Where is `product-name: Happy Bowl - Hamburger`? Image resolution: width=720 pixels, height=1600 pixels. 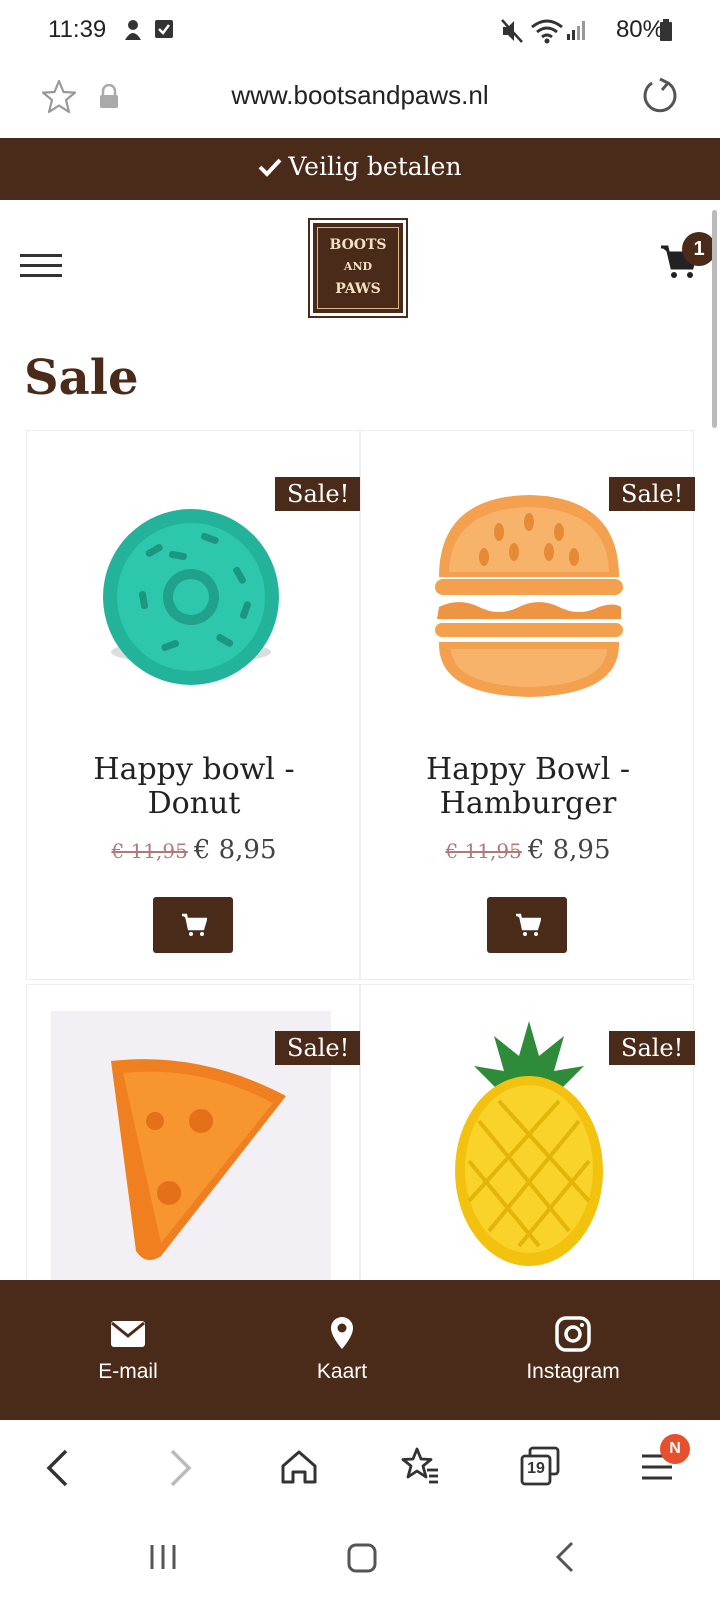
product-name: Happy Bowl - Hamburger is located at coordinates (528, 787).